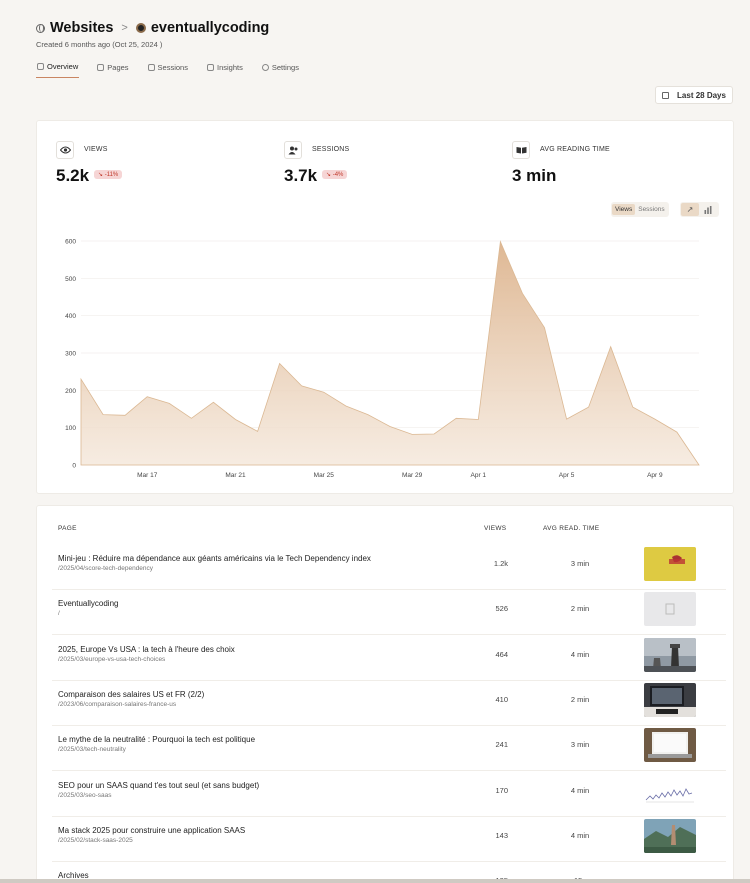 This screenshot has width=750, height=883. What do you see at coordinates (92, 750) in the screenshot?
I see `page-path: /2025/03/tech-neutrality` at bounding box center [92, 750].